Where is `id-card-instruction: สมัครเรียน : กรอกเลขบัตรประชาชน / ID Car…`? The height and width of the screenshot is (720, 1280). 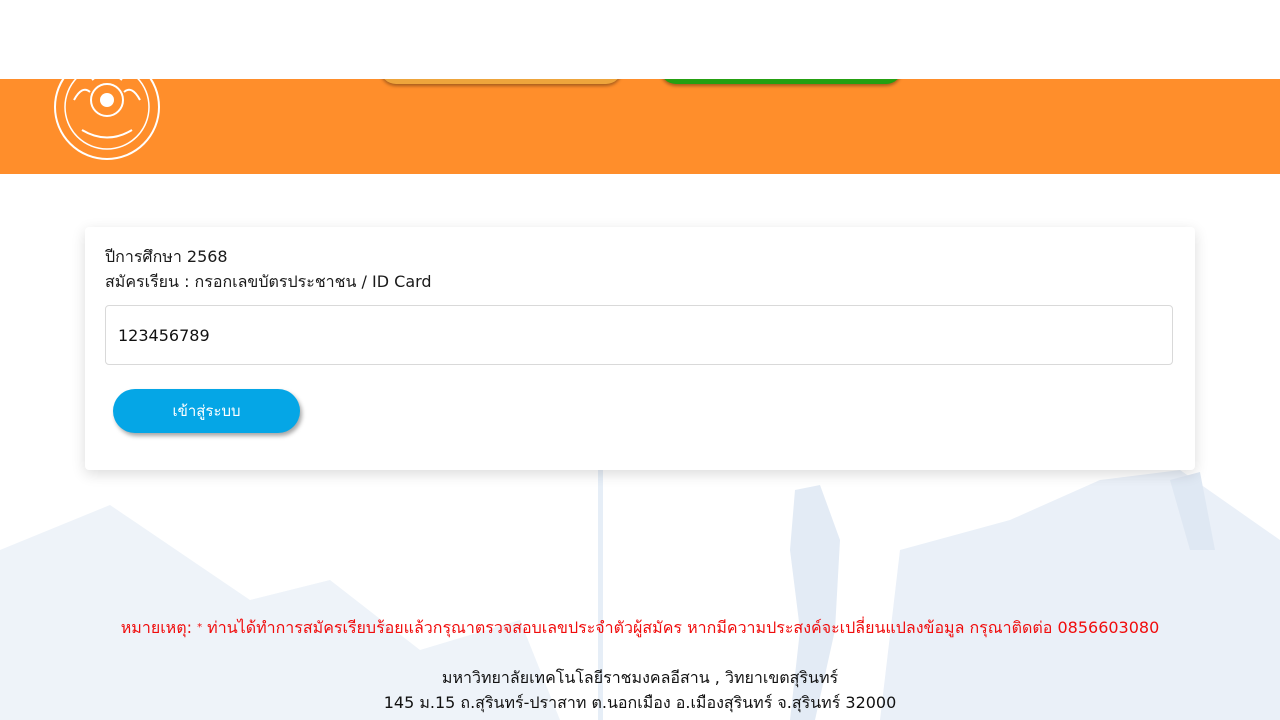 id-card-instruction: สมัครเรียน : กรอกเลขบัตรประชาชน / ID Car… is located at coordinates (268, 281).